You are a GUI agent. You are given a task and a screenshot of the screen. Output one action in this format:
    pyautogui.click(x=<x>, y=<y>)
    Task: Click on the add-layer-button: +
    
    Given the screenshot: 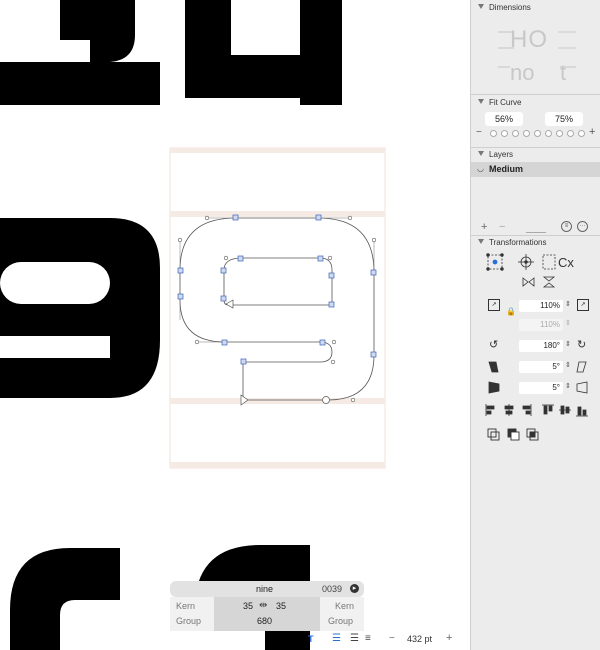 What is the action you would take?
    pyautogui.click(x=484, y=227)
    